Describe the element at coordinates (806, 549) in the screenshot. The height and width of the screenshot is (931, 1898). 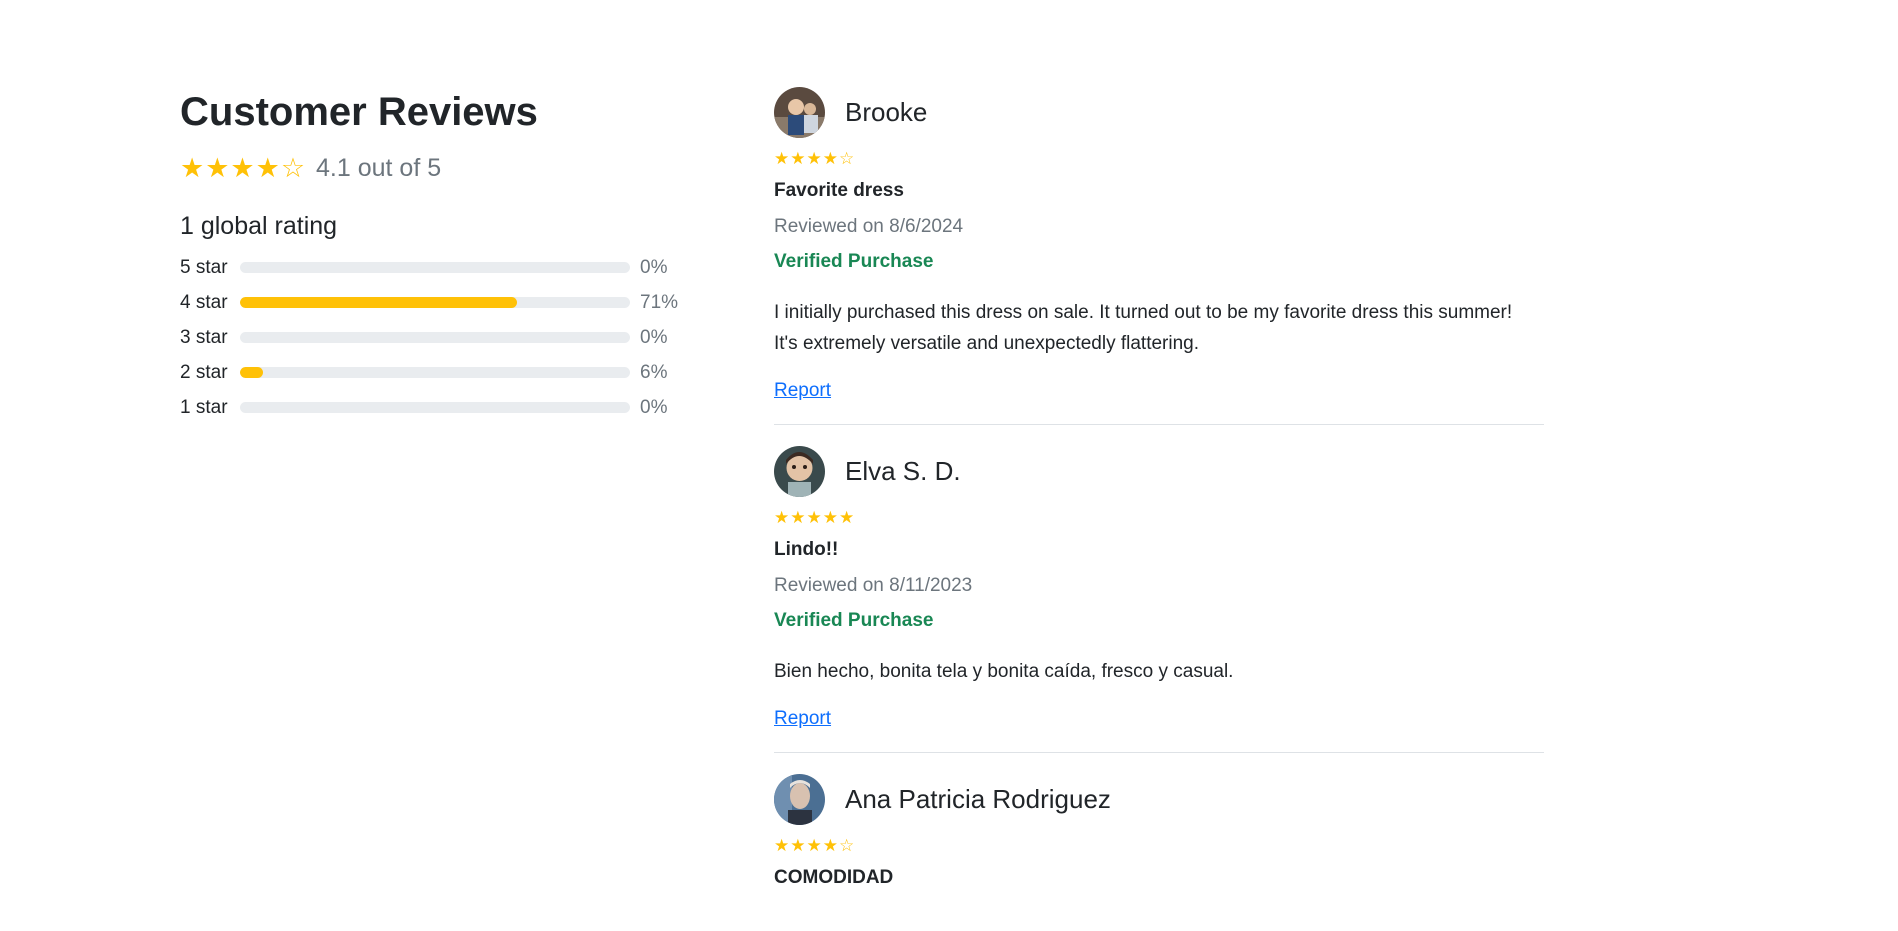
I see `review-title: Lindo!!` at that location.